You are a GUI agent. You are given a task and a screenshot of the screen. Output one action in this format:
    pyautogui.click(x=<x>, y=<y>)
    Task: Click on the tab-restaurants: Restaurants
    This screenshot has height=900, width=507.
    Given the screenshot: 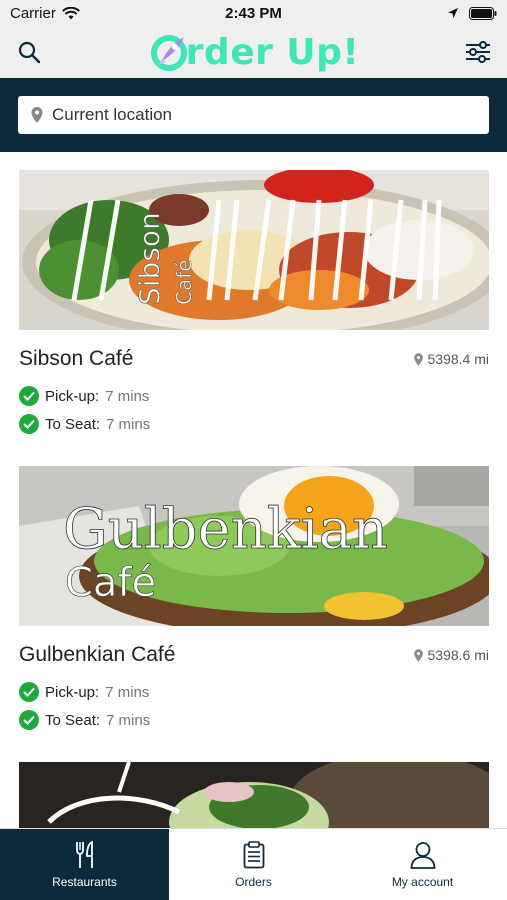 What is the action you would take?
    pyautogui.click(x=84, y=864)
    